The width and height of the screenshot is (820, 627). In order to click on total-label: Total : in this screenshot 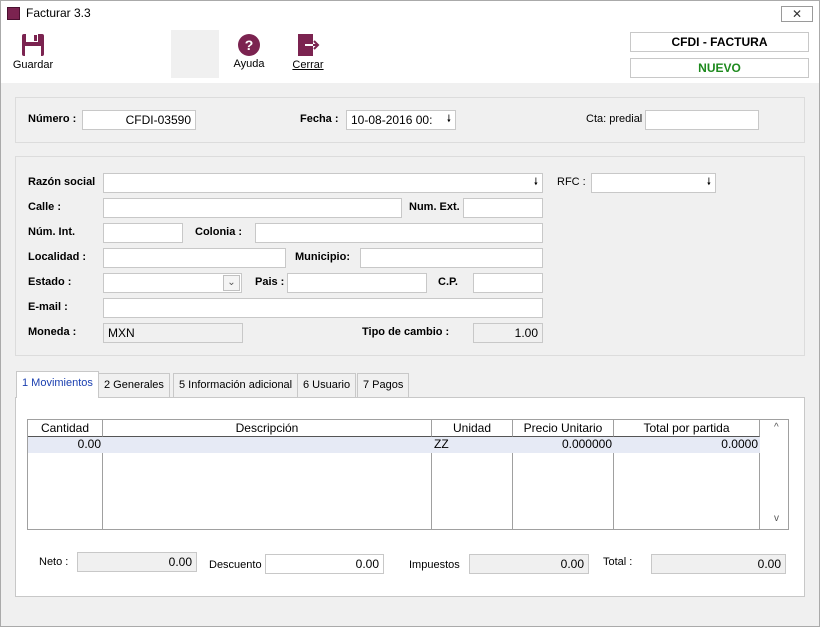, I will do `click(618, 562)`.